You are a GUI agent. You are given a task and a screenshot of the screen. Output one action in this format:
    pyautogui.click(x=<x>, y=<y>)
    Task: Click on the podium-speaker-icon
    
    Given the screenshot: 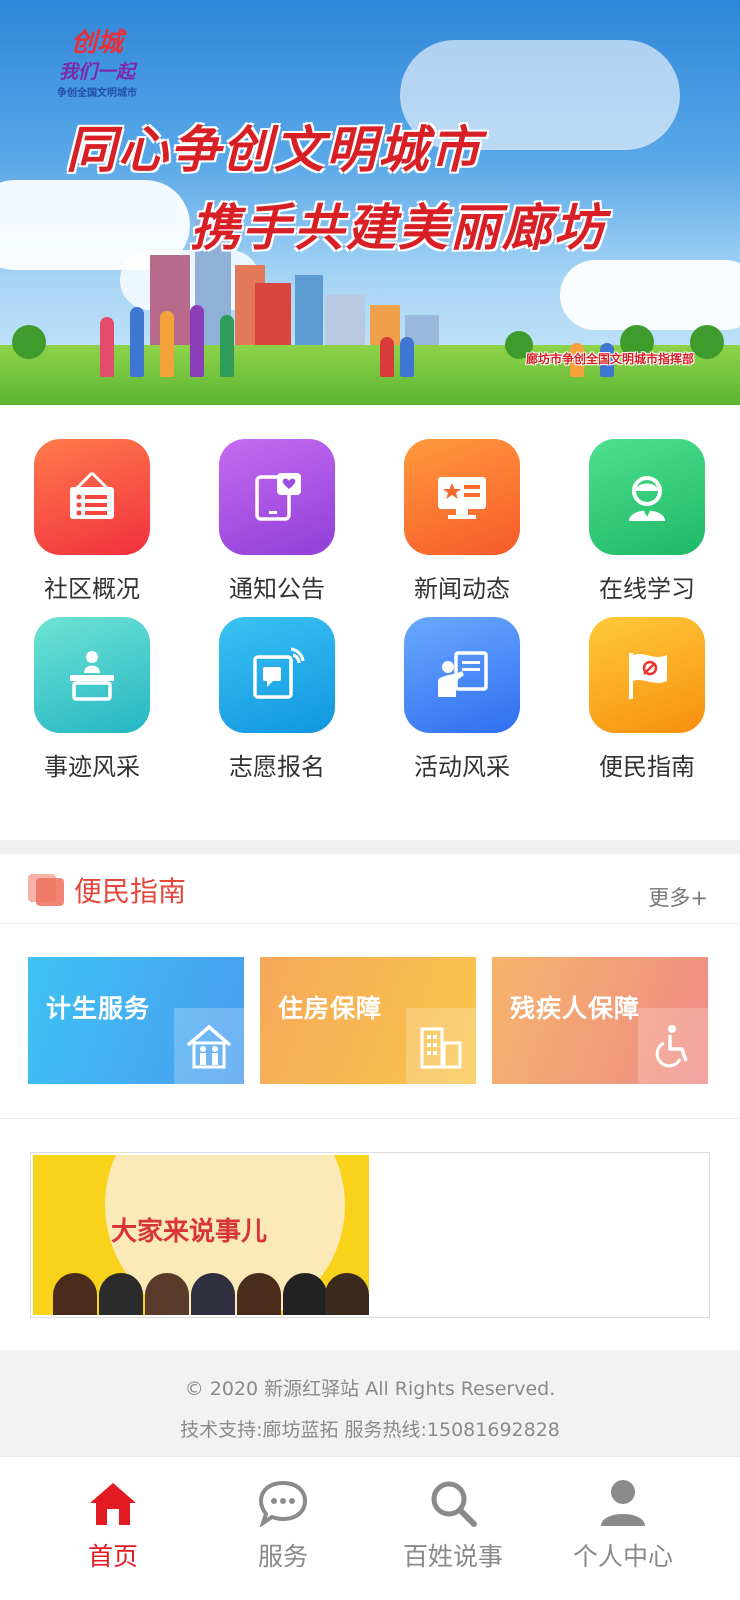 What is the action you would take?
    pyautogui.click(x=92, y=675)
    